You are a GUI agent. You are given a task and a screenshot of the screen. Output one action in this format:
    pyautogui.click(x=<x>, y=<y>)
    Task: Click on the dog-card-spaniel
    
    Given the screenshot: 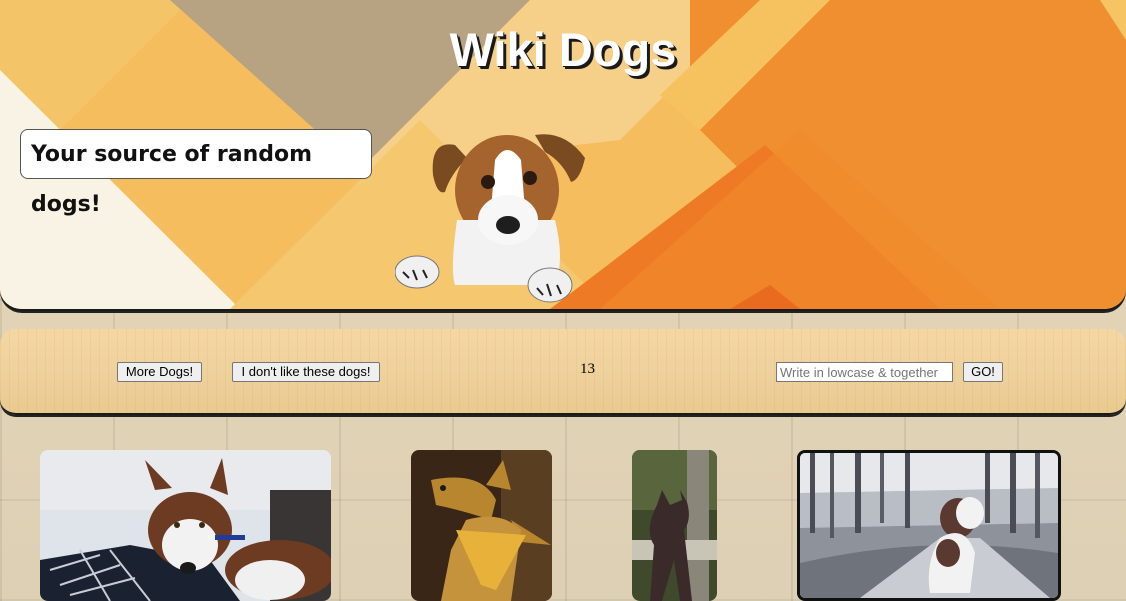 What is the action you would take?
    pyautogui.click(x=929, y=525)
    